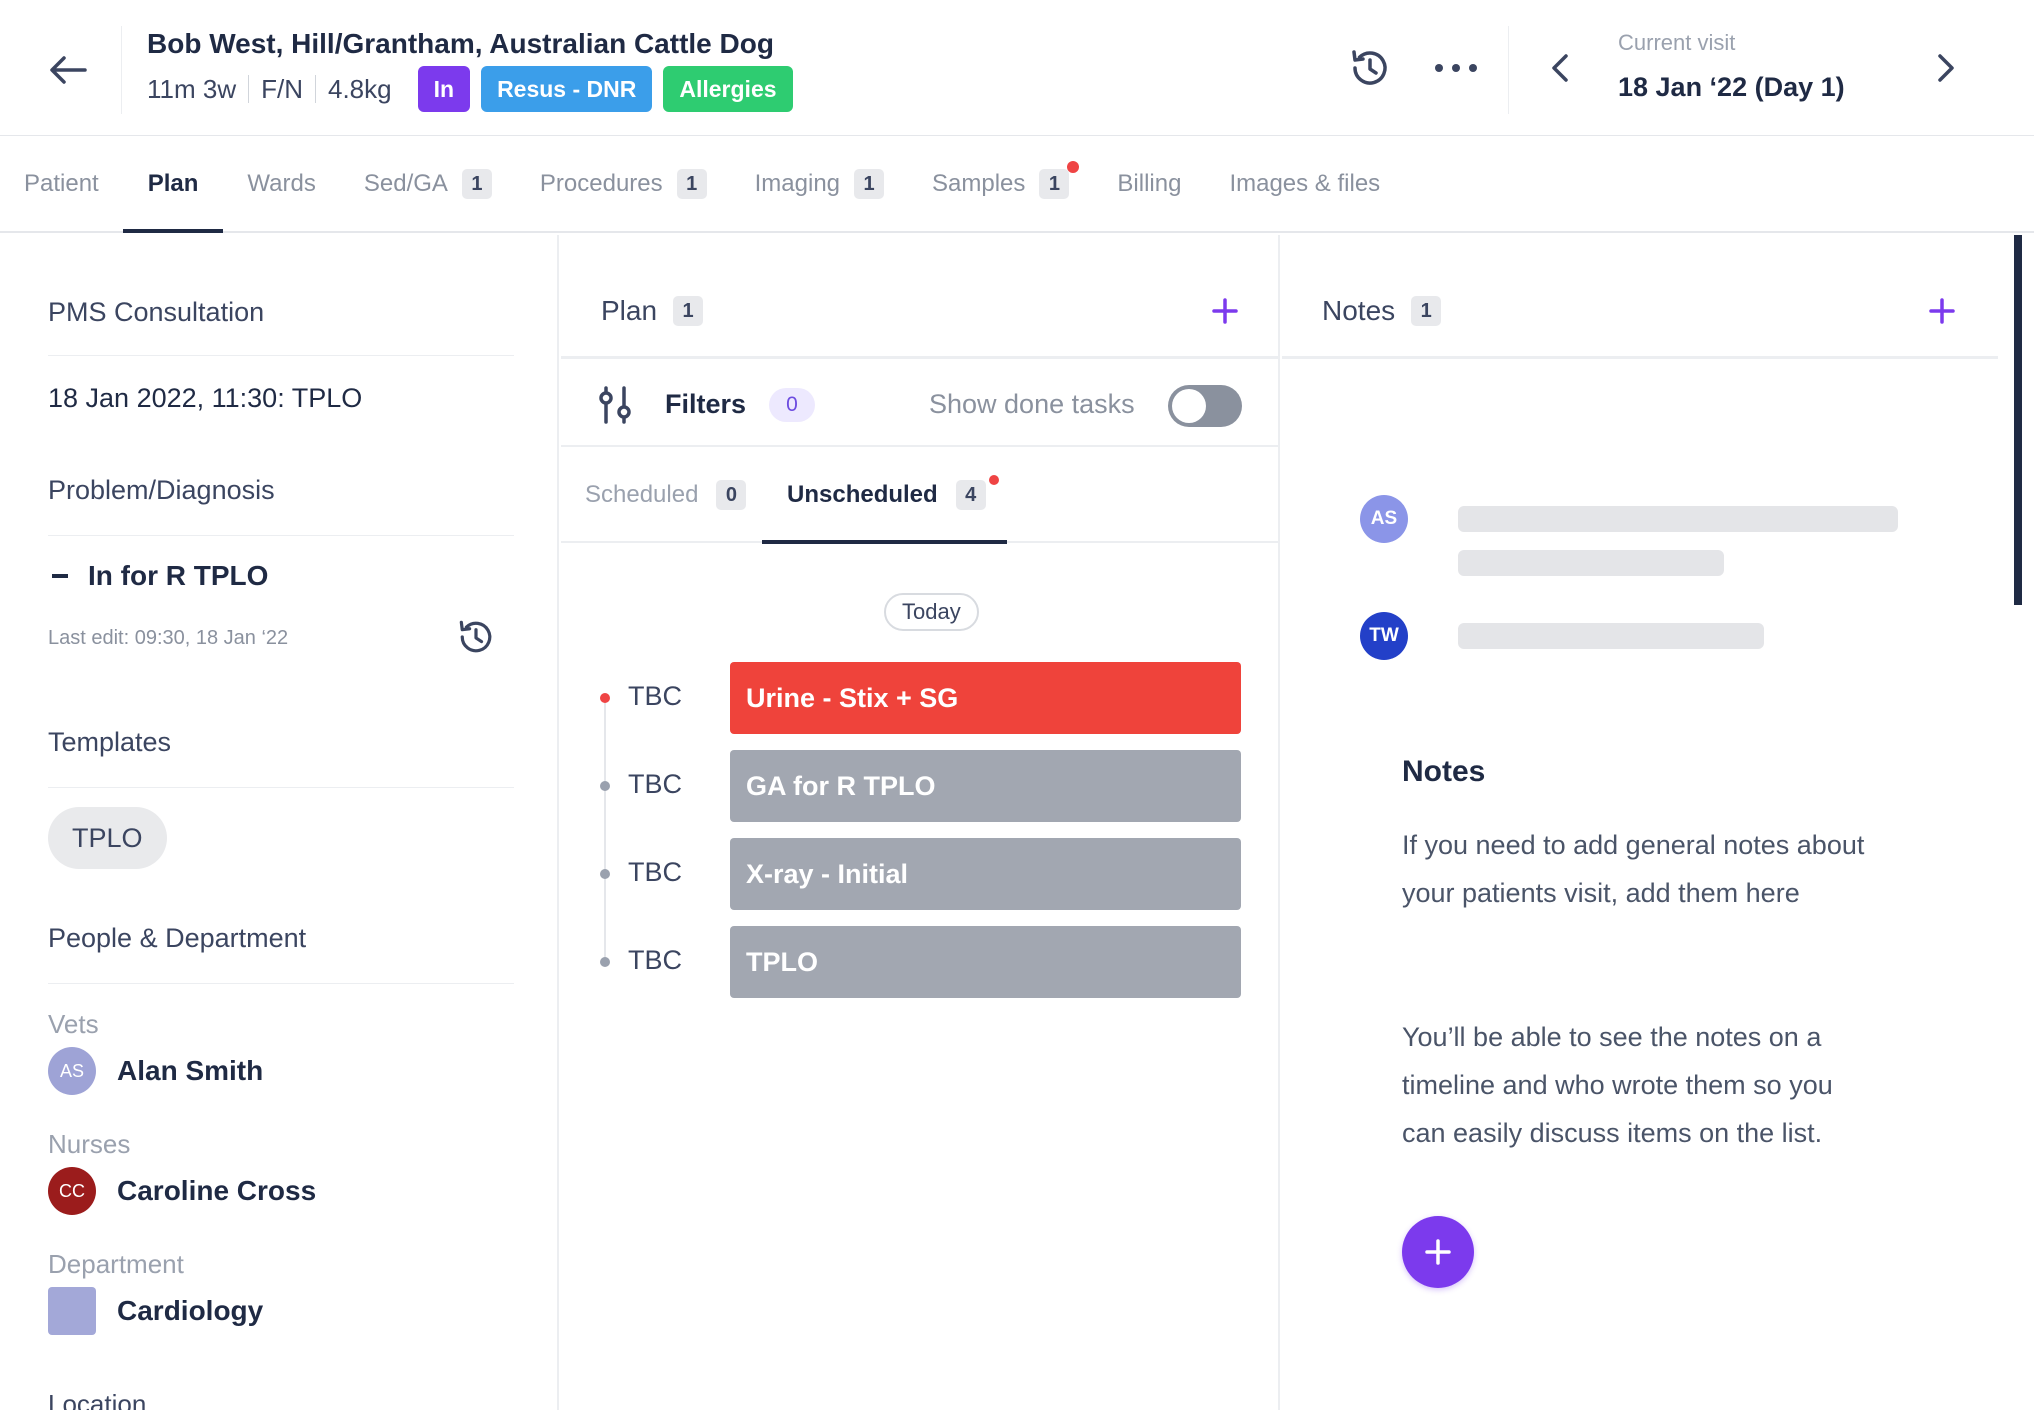 Image resolution: width=2034 pixels, height=1410 pixels. What do you see at coordinates (985, 698) in the screenshot?
I see `task-card-urine: Urine - Stix + SG` at bounding box center [985, 698].